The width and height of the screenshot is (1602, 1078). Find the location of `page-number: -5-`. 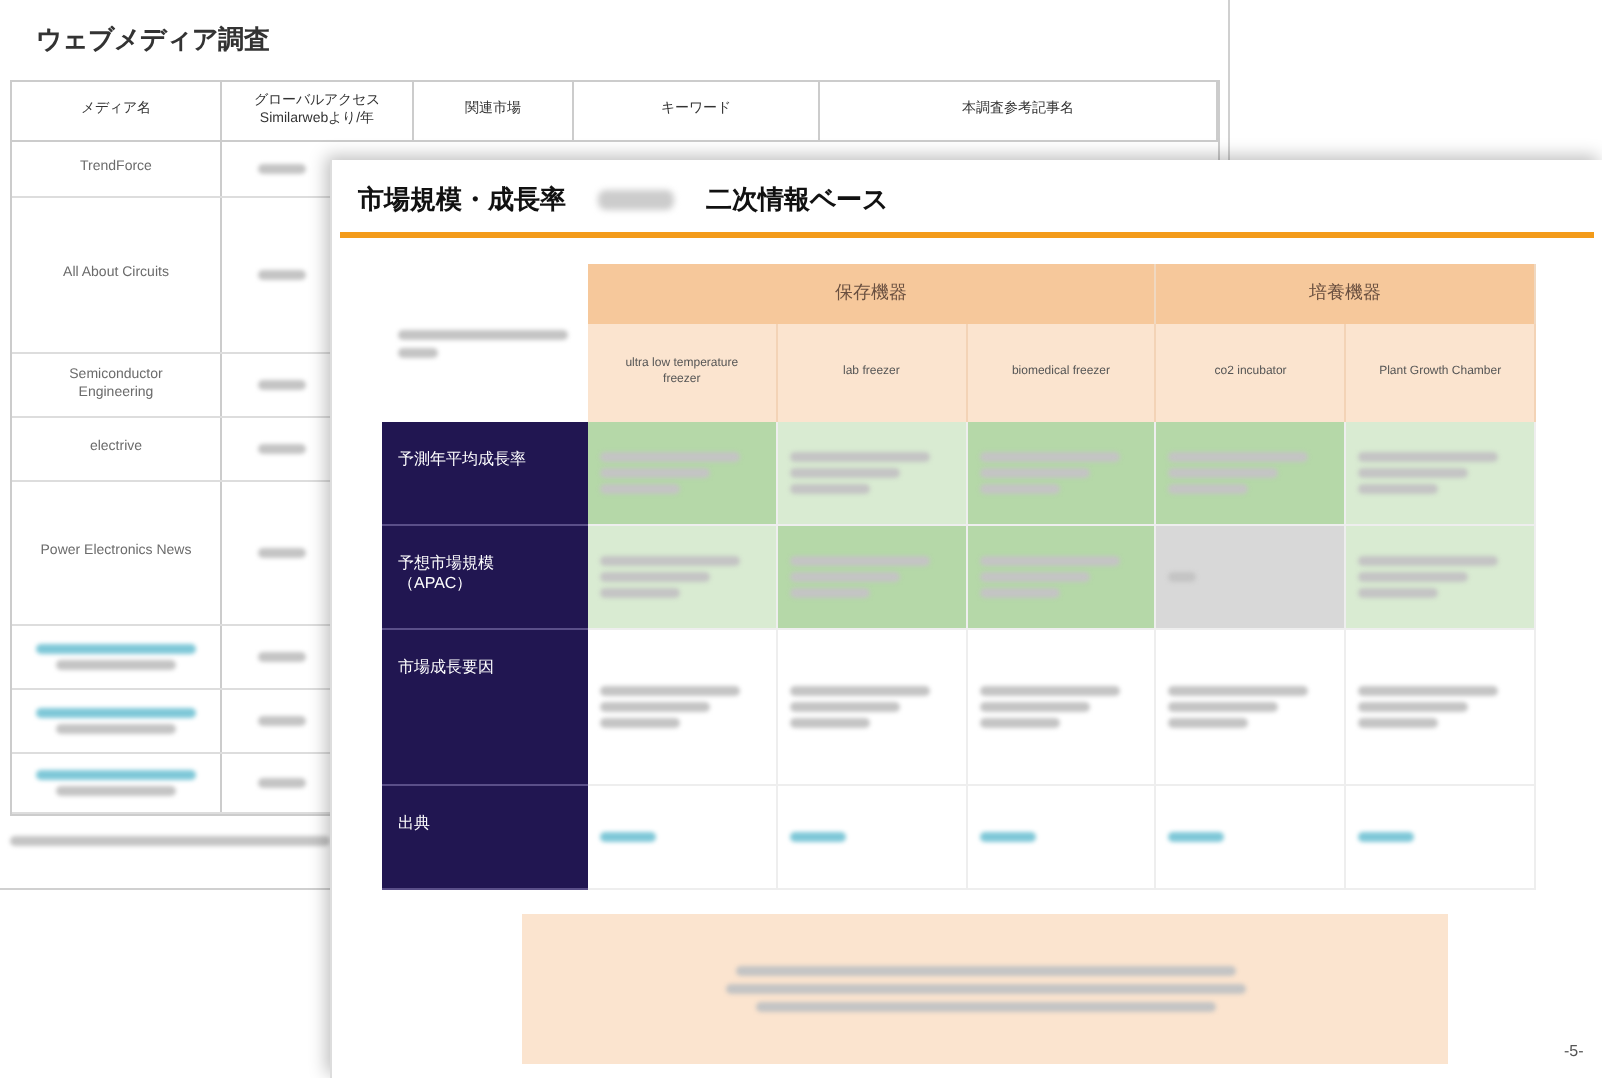

page-number: -5- is located at coordinates (1574, 1052).